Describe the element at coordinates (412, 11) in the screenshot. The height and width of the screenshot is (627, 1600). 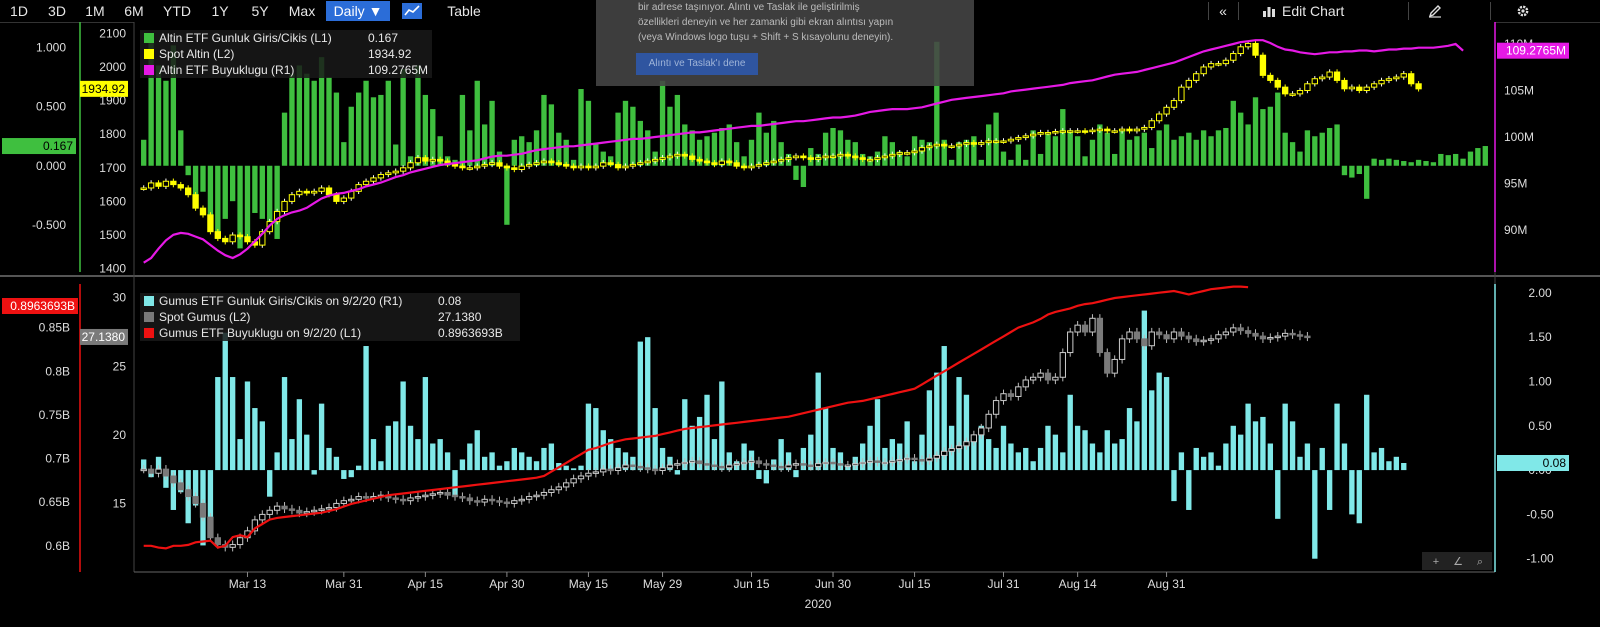
I see `chart-type-button` at that location.